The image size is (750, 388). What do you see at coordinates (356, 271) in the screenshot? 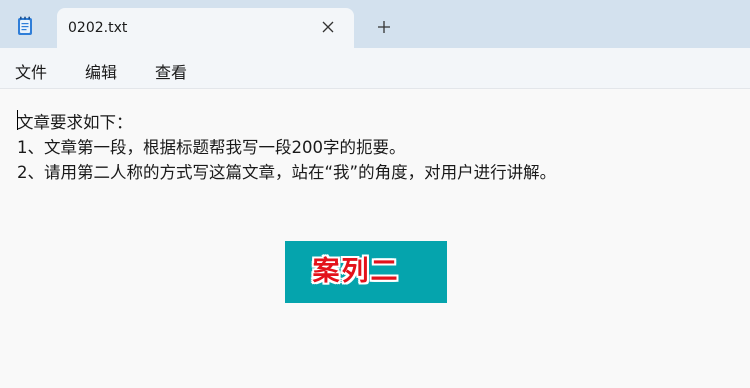
I see `case-banner-text: 案列二` at bounding box center [356, 271].